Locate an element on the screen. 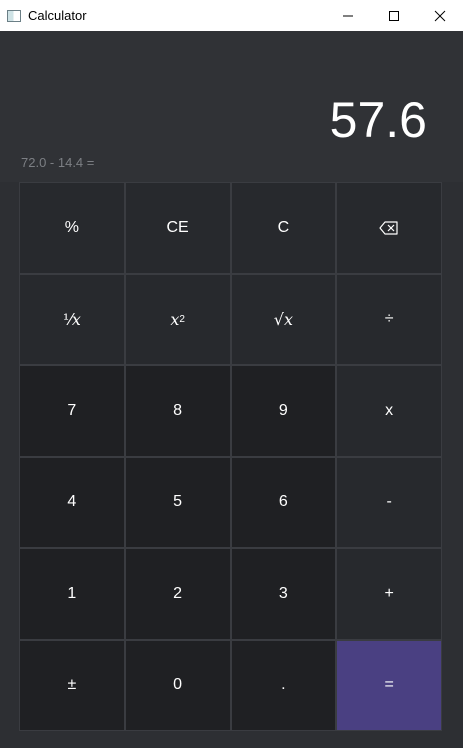 The height and width of the screenshot is (748, 463). square-button: x2 is located at coordinates (177, 319).